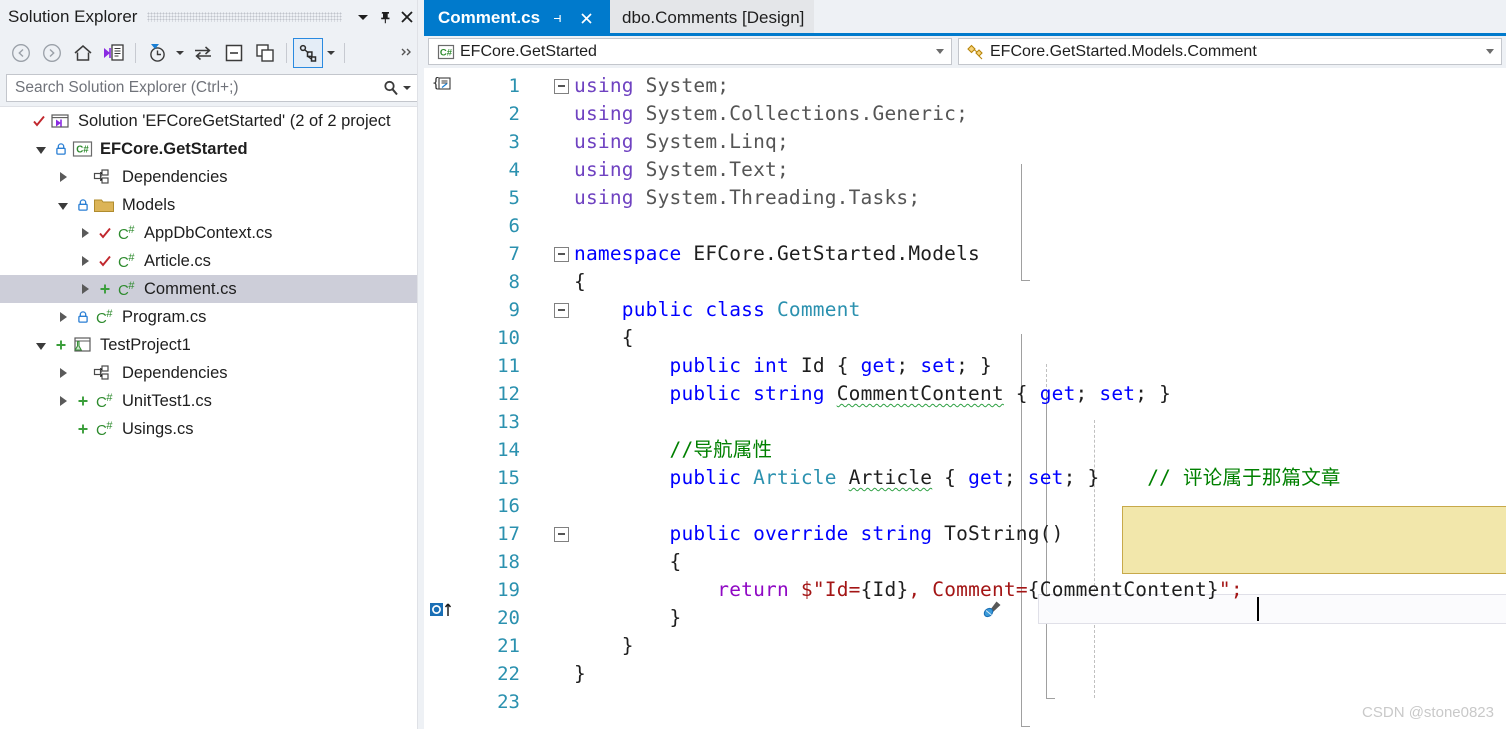 The width and height of the screenshot is (1506, 729). What do you see at coordinates (407, 17) in the screenshot?
I see `close-icon` at bounding box center [407, 17].